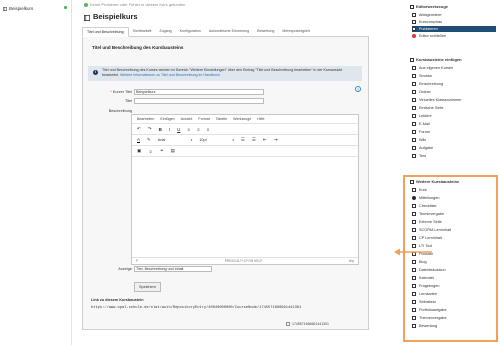 Image resolution: width=500 pixels, height=345 pixels. I want to click on email-icon, so click(414, 124).